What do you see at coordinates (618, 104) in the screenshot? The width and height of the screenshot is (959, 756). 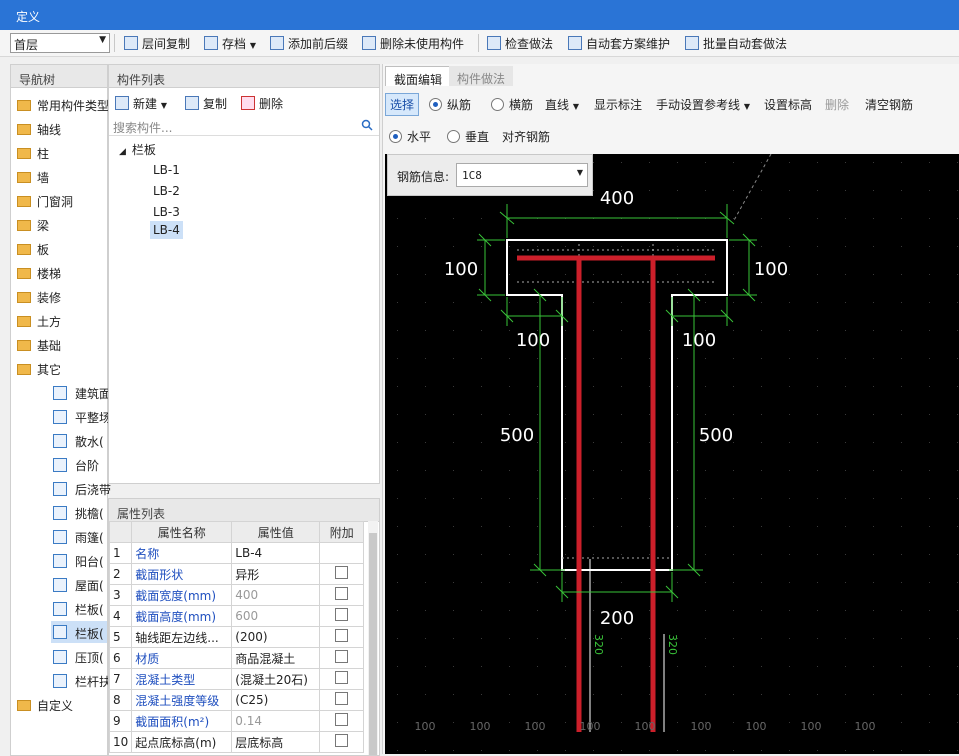 I see `show-dimensions-button: 显示标注` at bounding box center [618, 104].